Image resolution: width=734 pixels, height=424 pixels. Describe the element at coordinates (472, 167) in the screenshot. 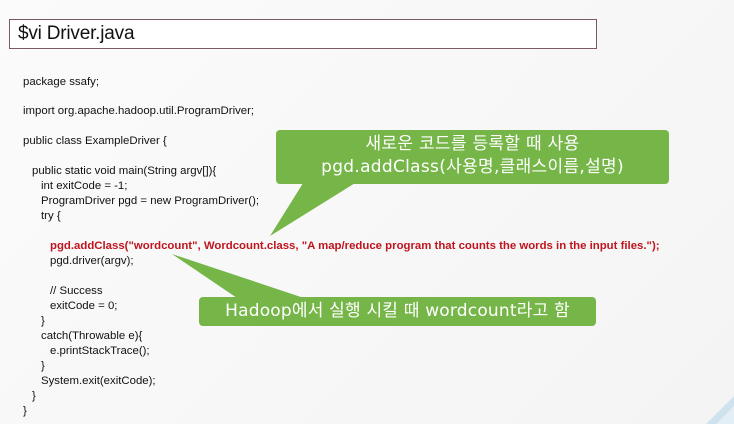

I see `callout1-line2: pgd.addClass(사용명,클래스이름,설명)` at that location.